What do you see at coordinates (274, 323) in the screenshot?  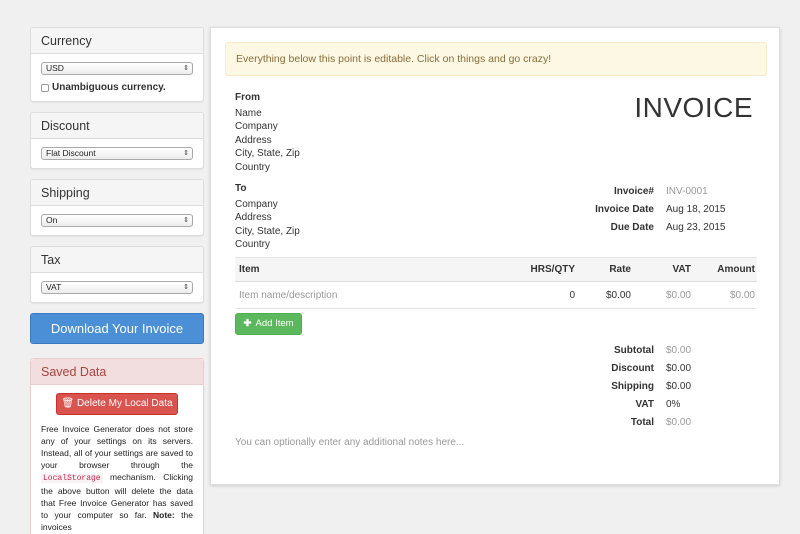 I see `add-item-label: Add Item` at bounding box center [274, 323].